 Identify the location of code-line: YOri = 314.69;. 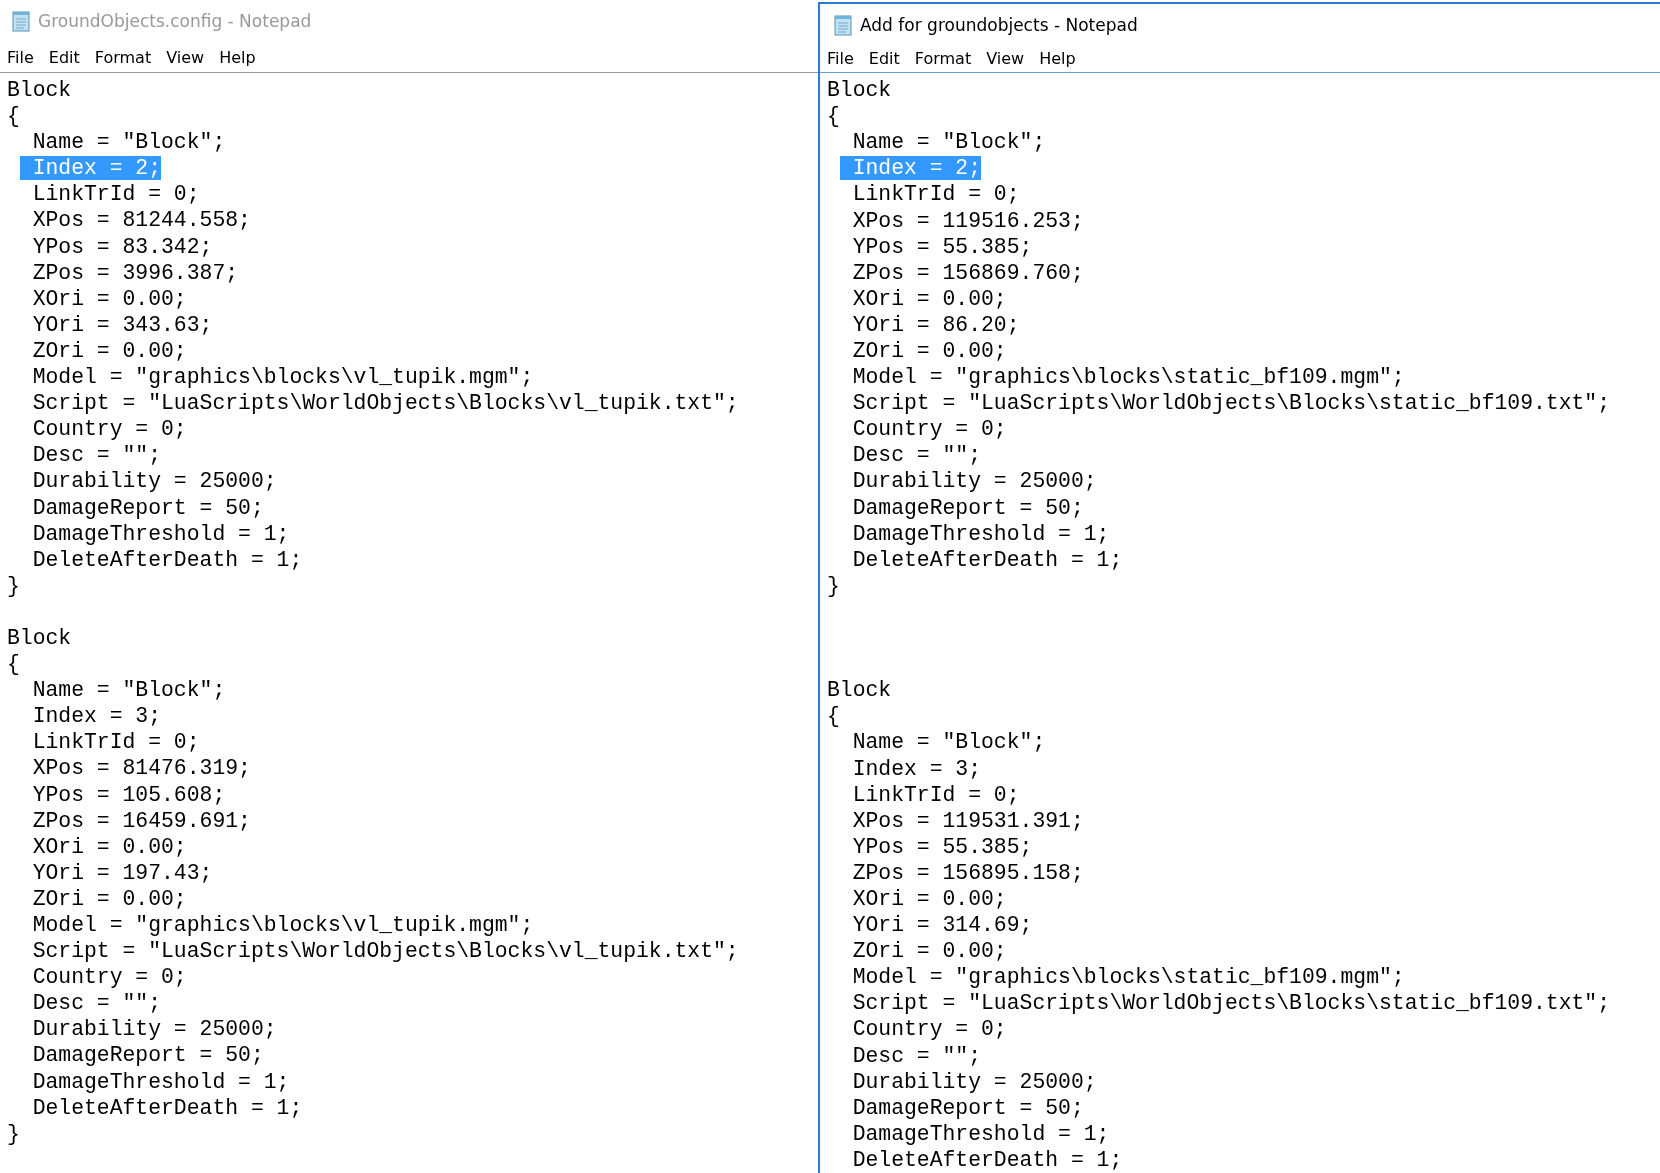
(942, 925).